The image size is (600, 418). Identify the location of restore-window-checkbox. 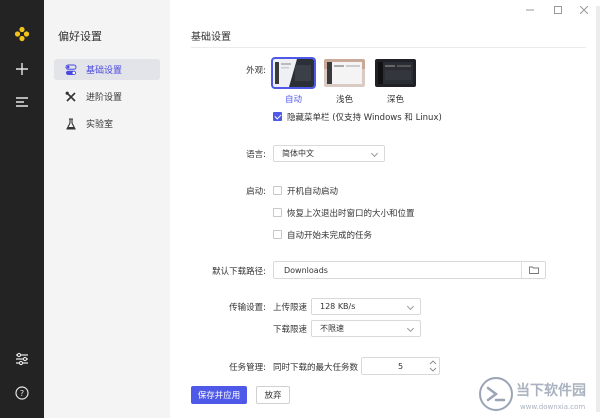
(277, 212).